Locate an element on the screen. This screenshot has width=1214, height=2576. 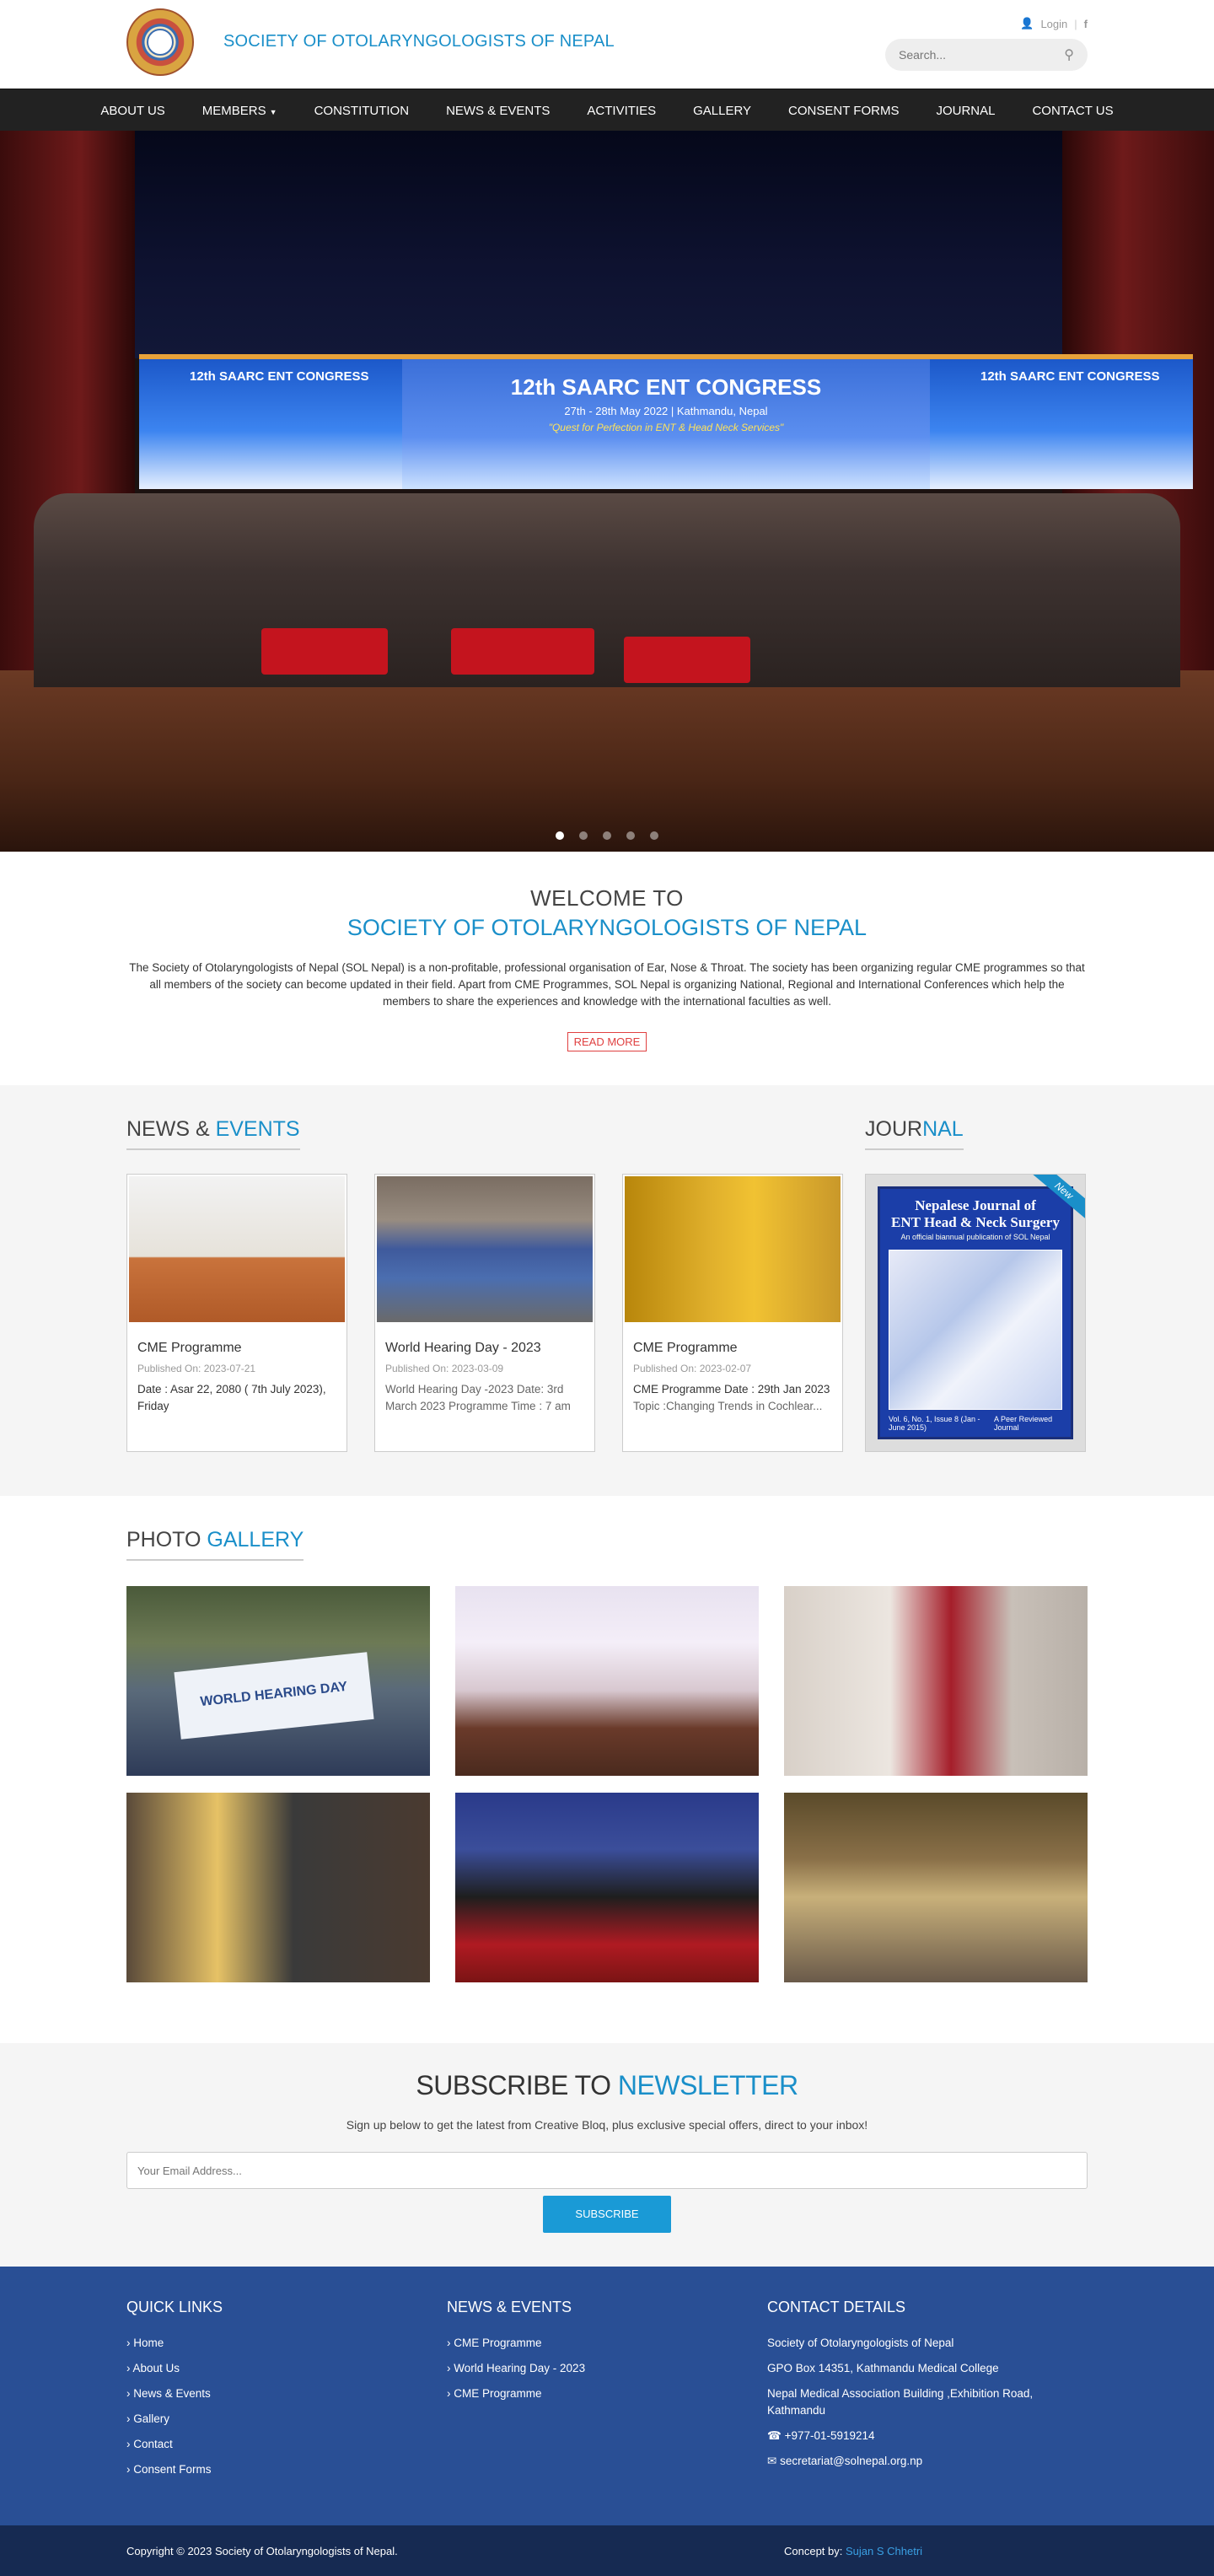
quick-links-title: QUICK LINKS is located at coordinates (174, 2307).